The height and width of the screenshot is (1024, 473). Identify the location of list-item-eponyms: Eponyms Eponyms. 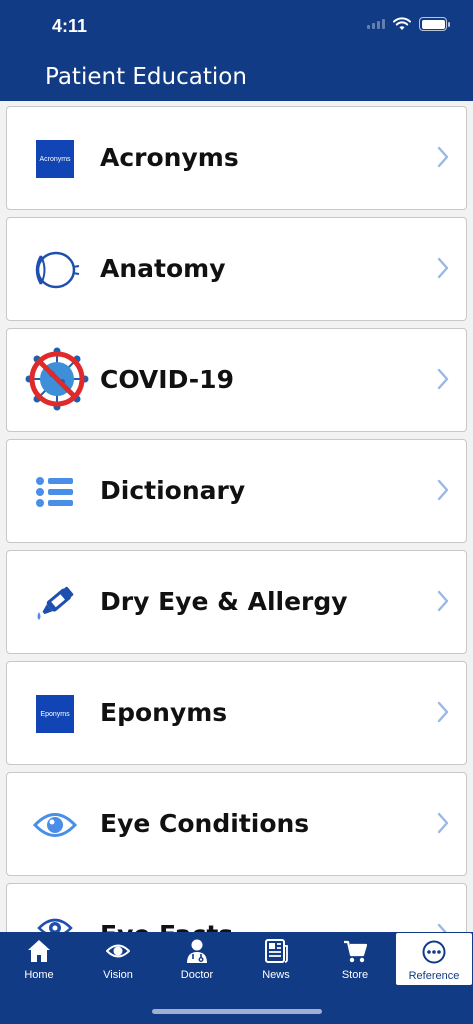
(236, 713).